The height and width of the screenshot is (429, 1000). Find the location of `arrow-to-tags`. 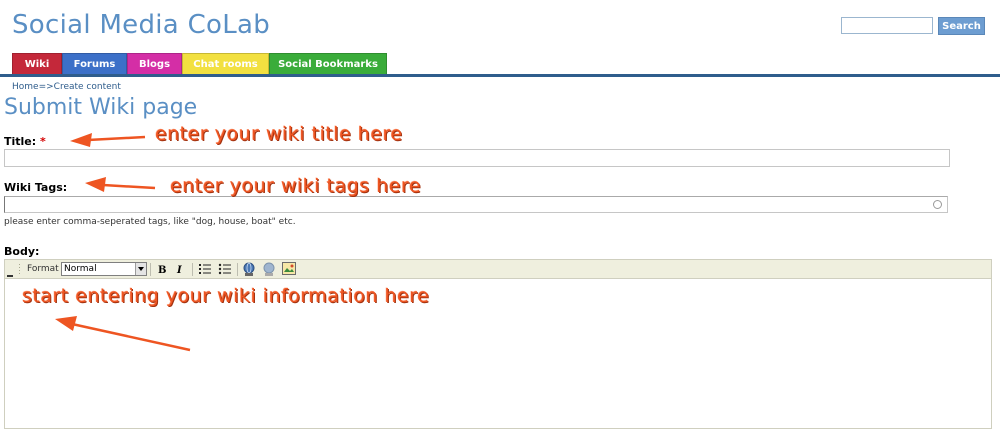

arrow-to-tags is located at coordinates (120, 184).